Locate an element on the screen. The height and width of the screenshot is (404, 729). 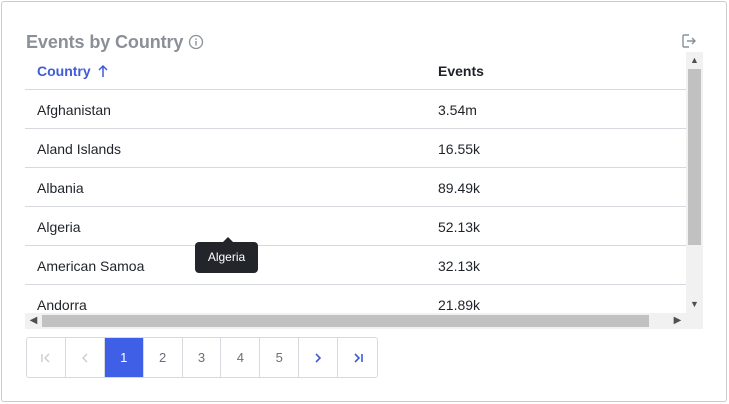
horizontal-scroll-thumb is located at coordinates (345, 321).